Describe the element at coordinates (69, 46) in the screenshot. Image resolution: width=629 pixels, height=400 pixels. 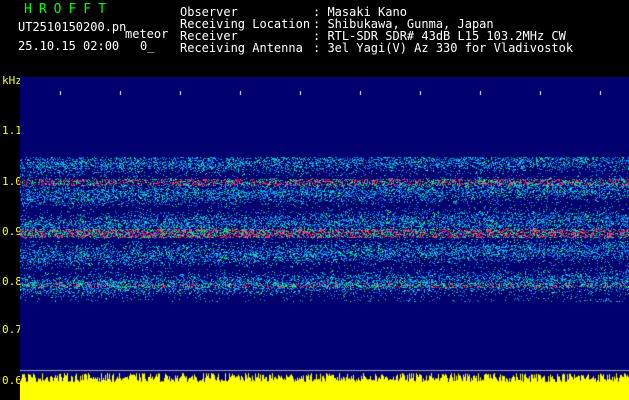
I see `capture-datetime: 25.10.15 02:00` at that location.